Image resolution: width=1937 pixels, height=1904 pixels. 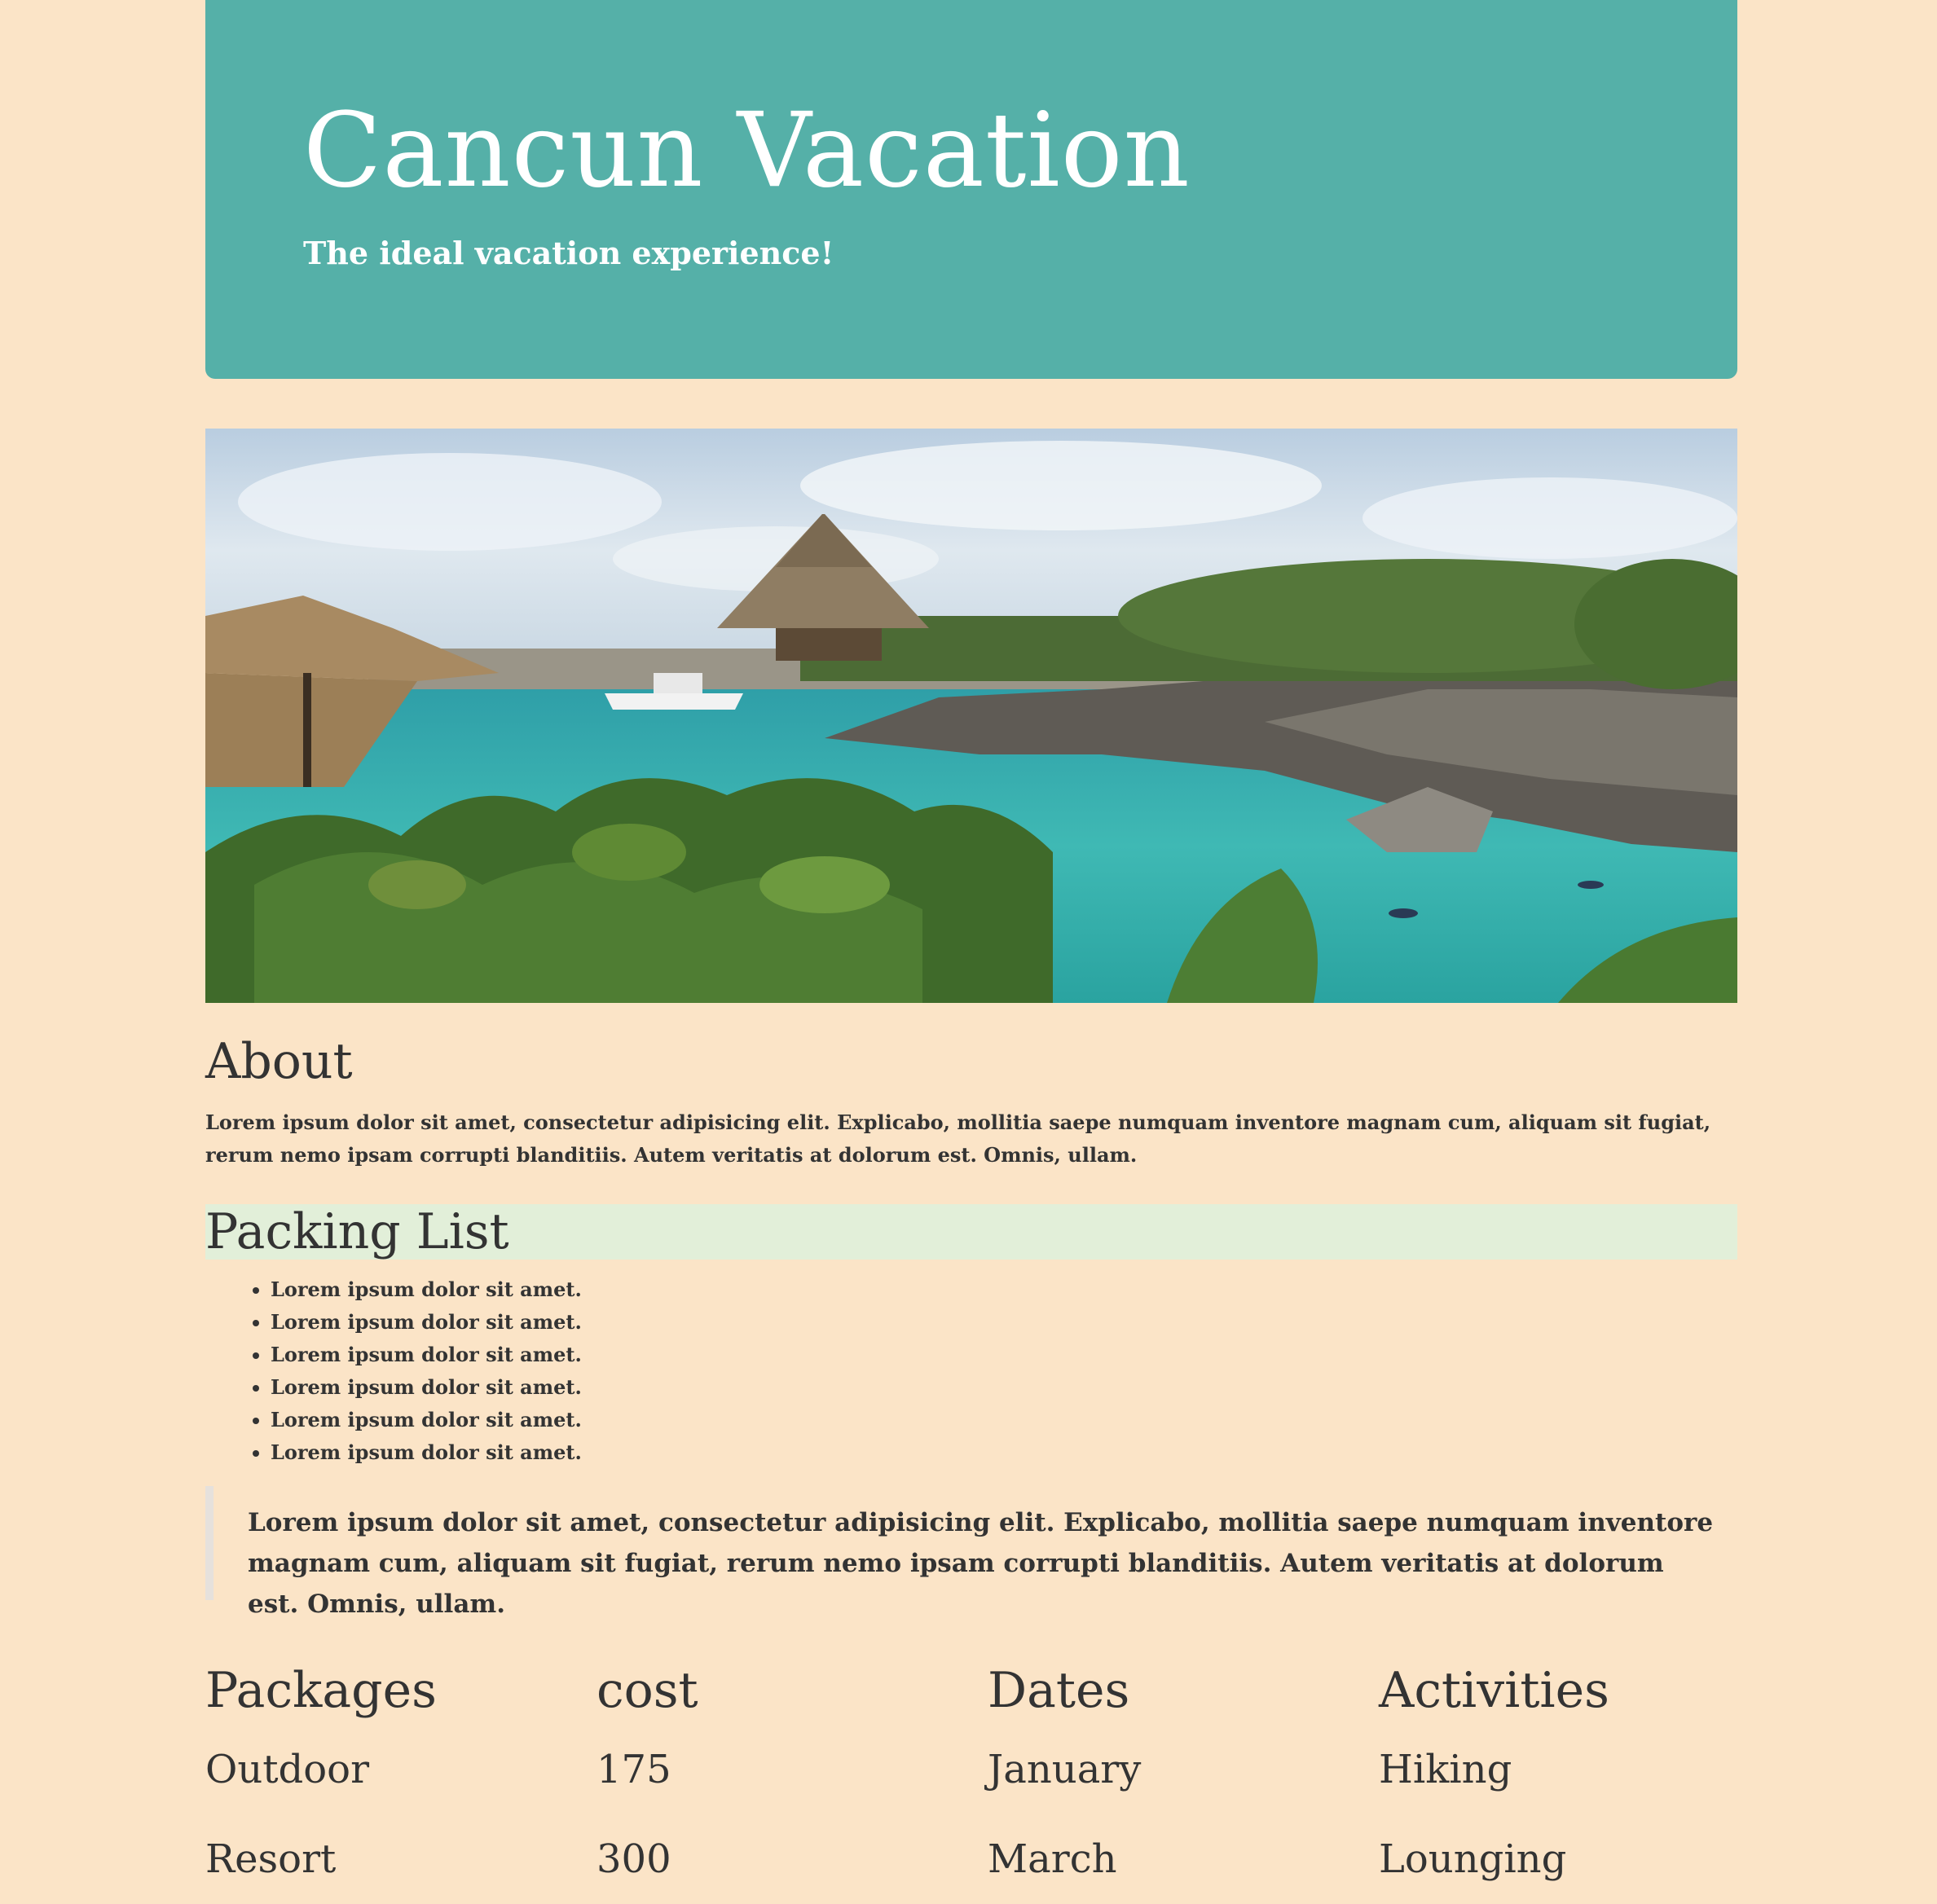 I want to click on table-cell: 300, so click(x=634, y=1859).